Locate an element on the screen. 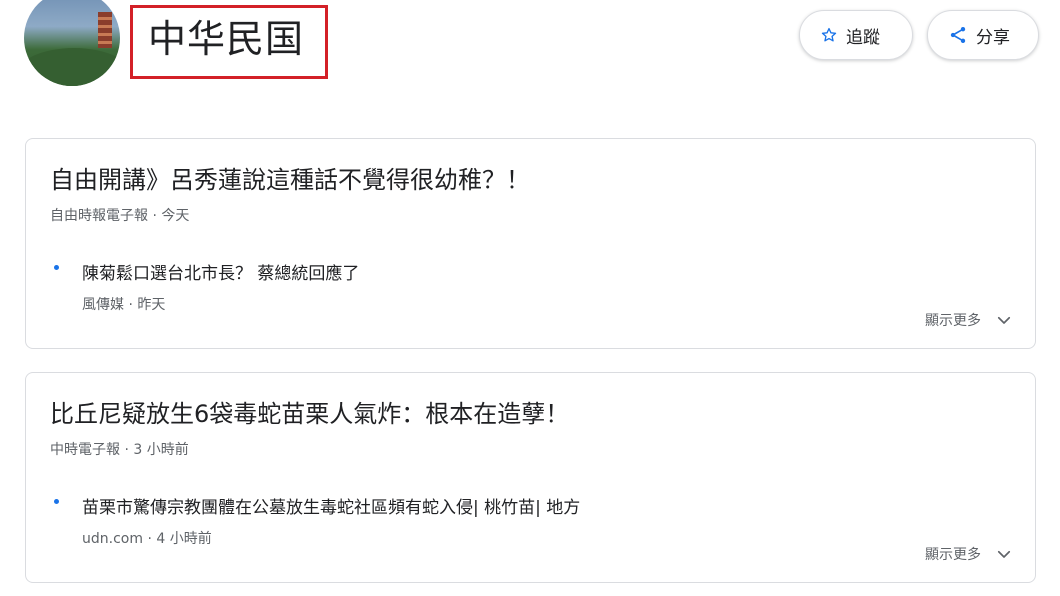 This screenshot has height=596, width=1060. story-time: 3 小時前 is located at coordinates (161, 450).